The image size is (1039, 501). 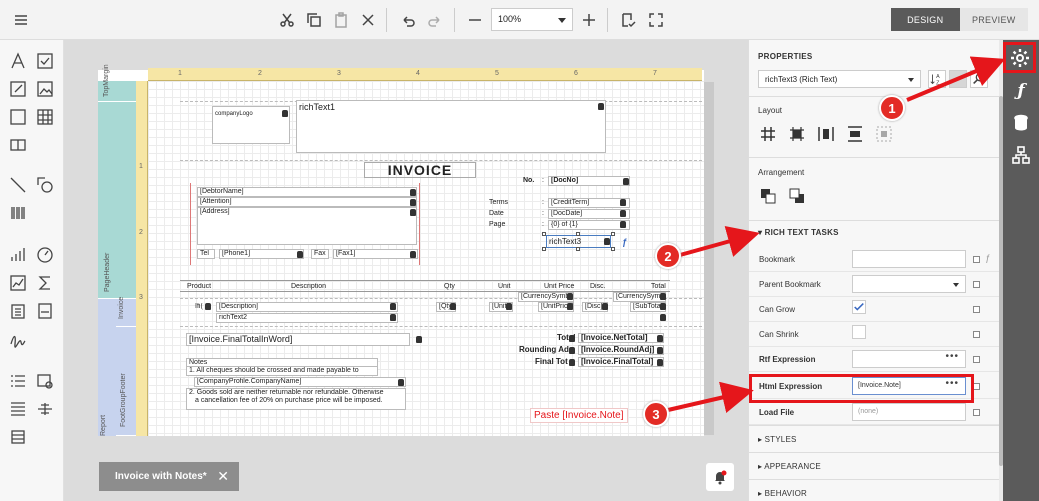 What do you see at coordinates (18, 61) in the screenshot?
I see `label-tool-icon` at bounding box center [18, 61].